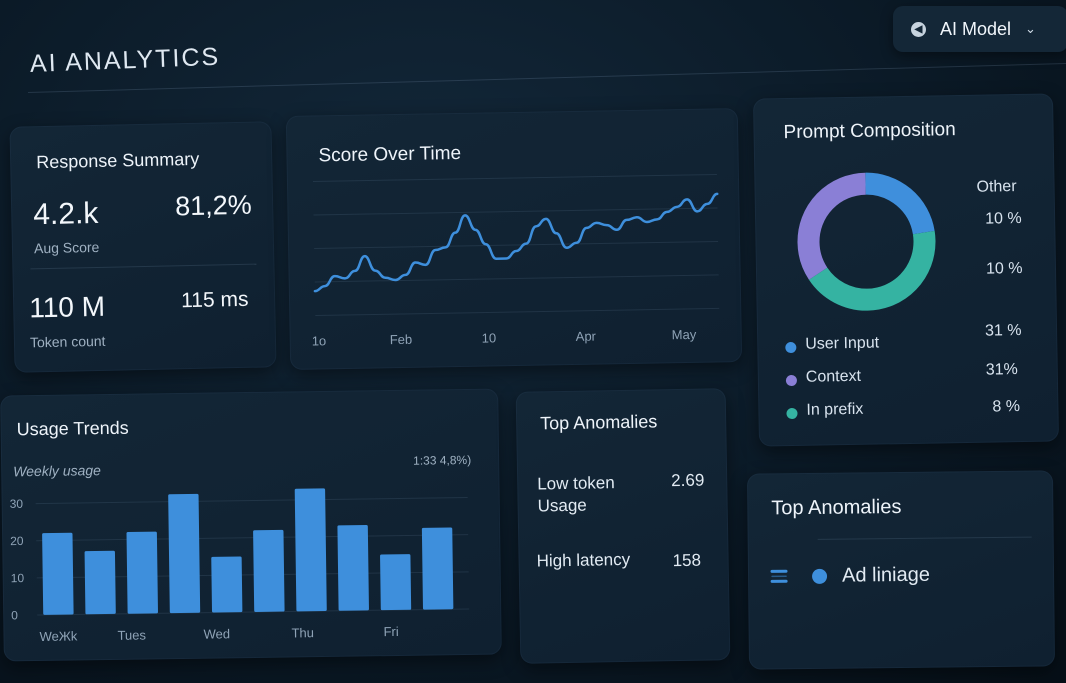  I want to click on legend-value: 31%, so click(1001, 370).